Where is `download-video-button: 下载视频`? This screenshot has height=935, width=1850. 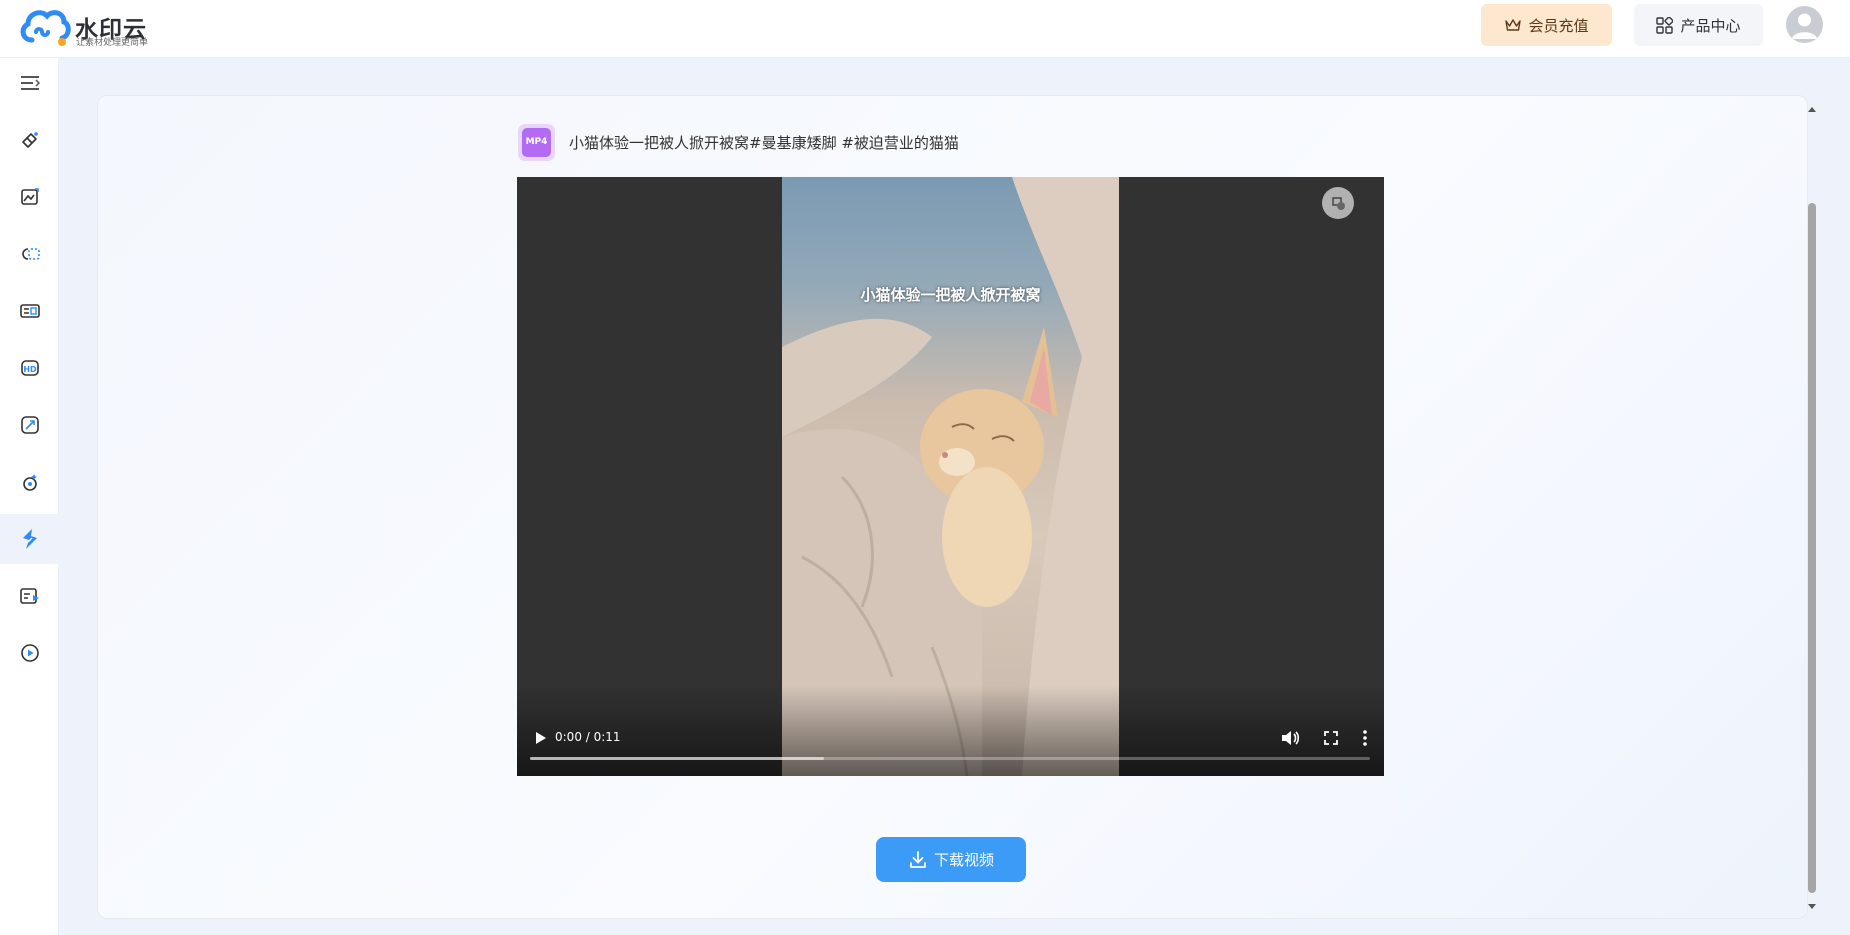 download-video-button: 下载视频 is located at coordinates (951, 859).